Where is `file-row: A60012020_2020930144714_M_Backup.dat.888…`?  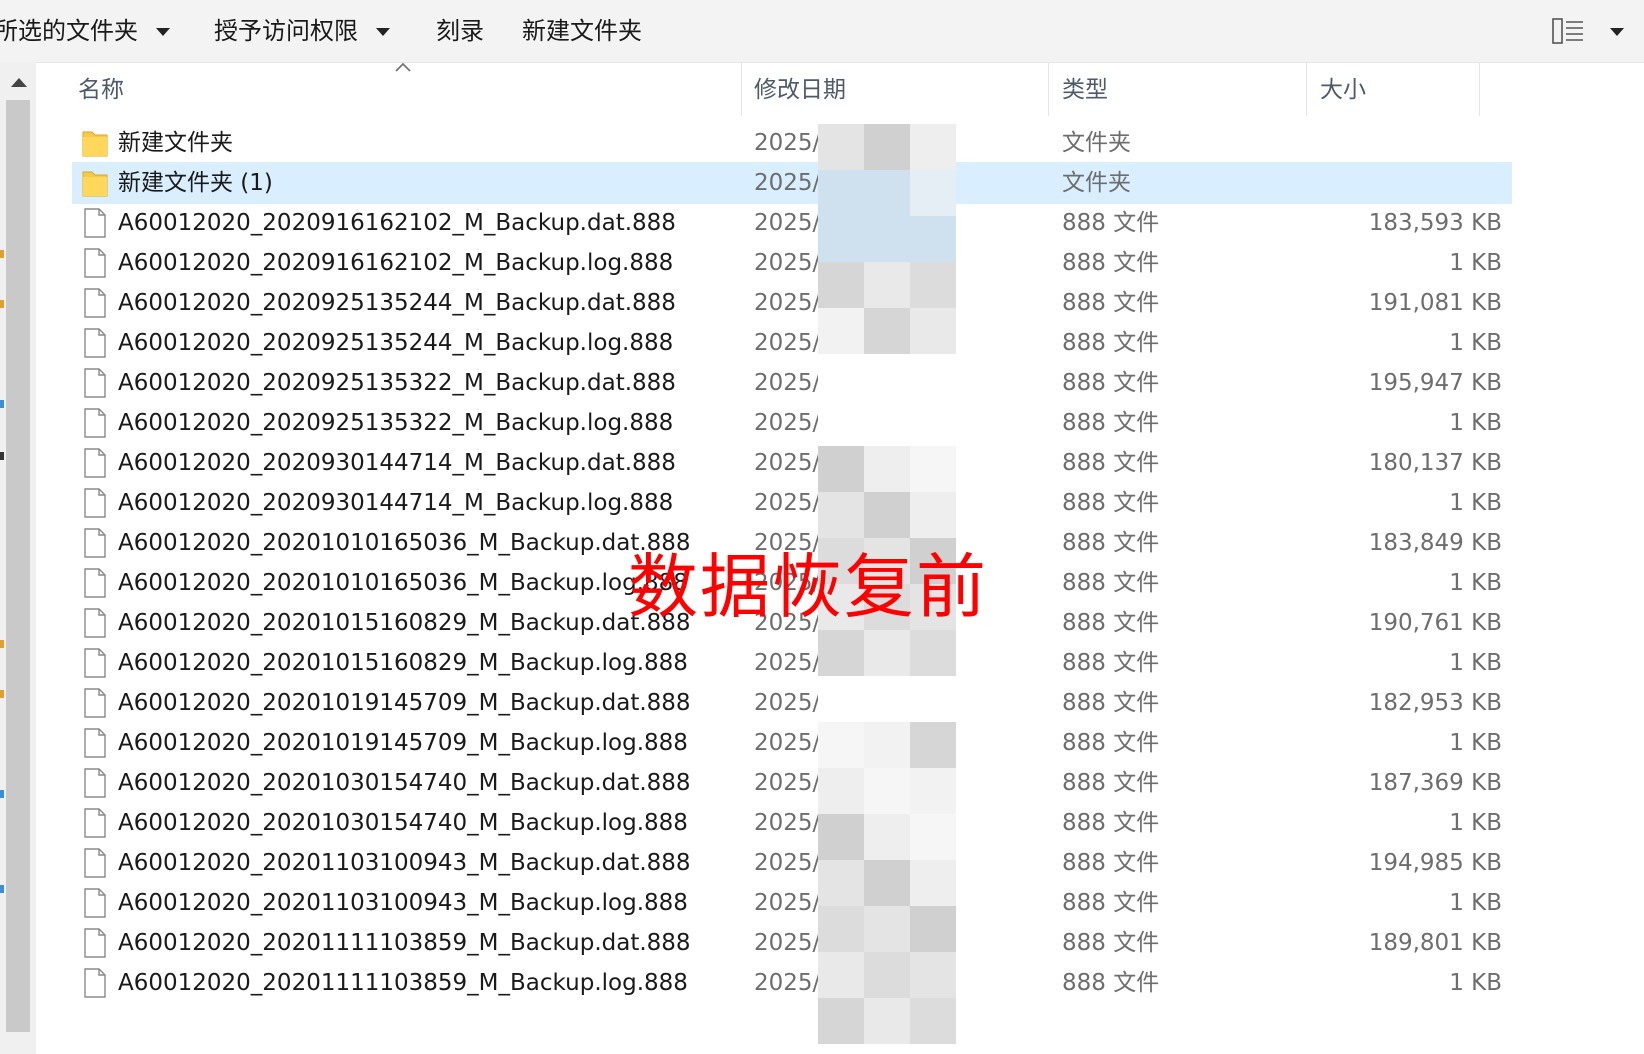
file-row: A60012020_2020930144714_M_Backup.dat.888… is located at coordinates (792, 463).